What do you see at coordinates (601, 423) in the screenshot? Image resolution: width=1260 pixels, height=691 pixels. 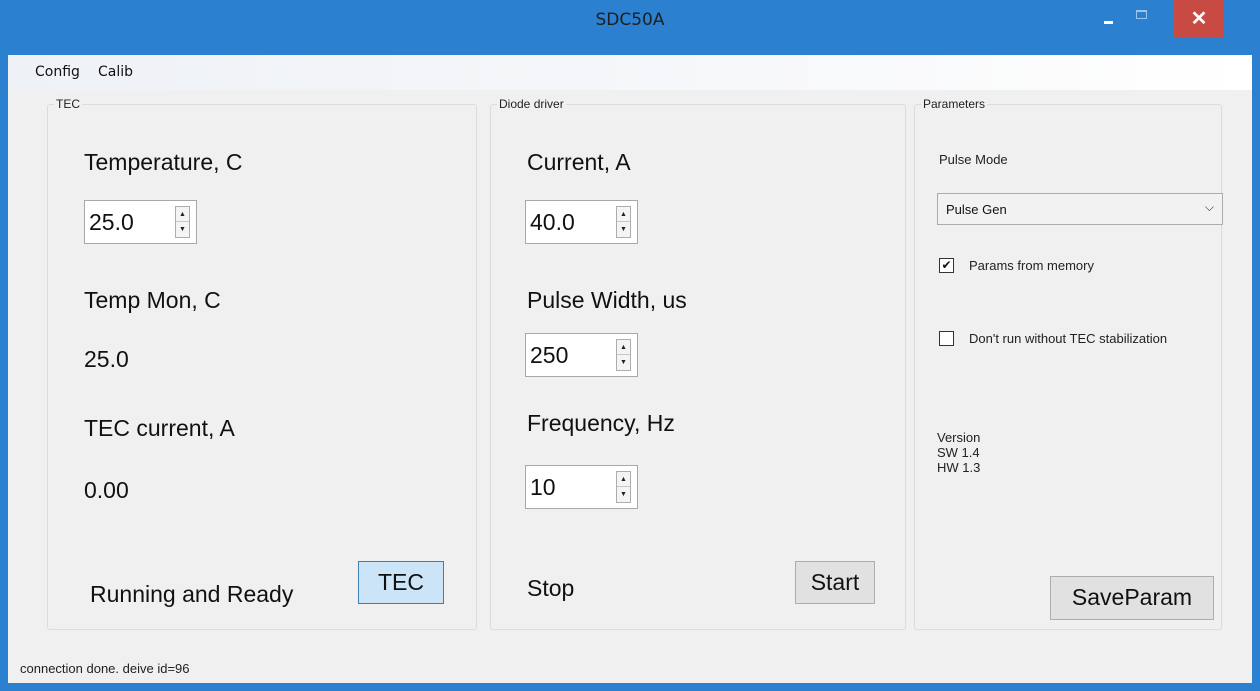 I see `frequency-label: Frequency, Hz` at bounding box center [601, 423].